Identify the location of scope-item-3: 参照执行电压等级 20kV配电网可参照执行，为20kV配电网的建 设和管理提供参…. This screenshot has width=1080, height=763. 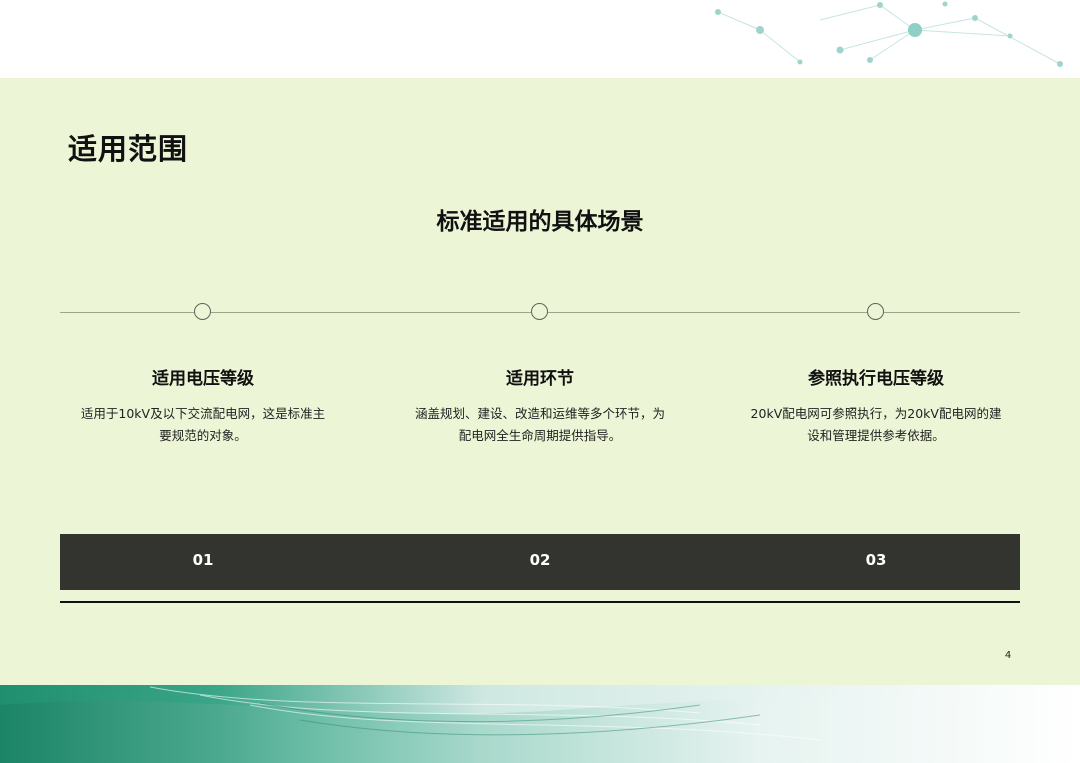
(876, 405).